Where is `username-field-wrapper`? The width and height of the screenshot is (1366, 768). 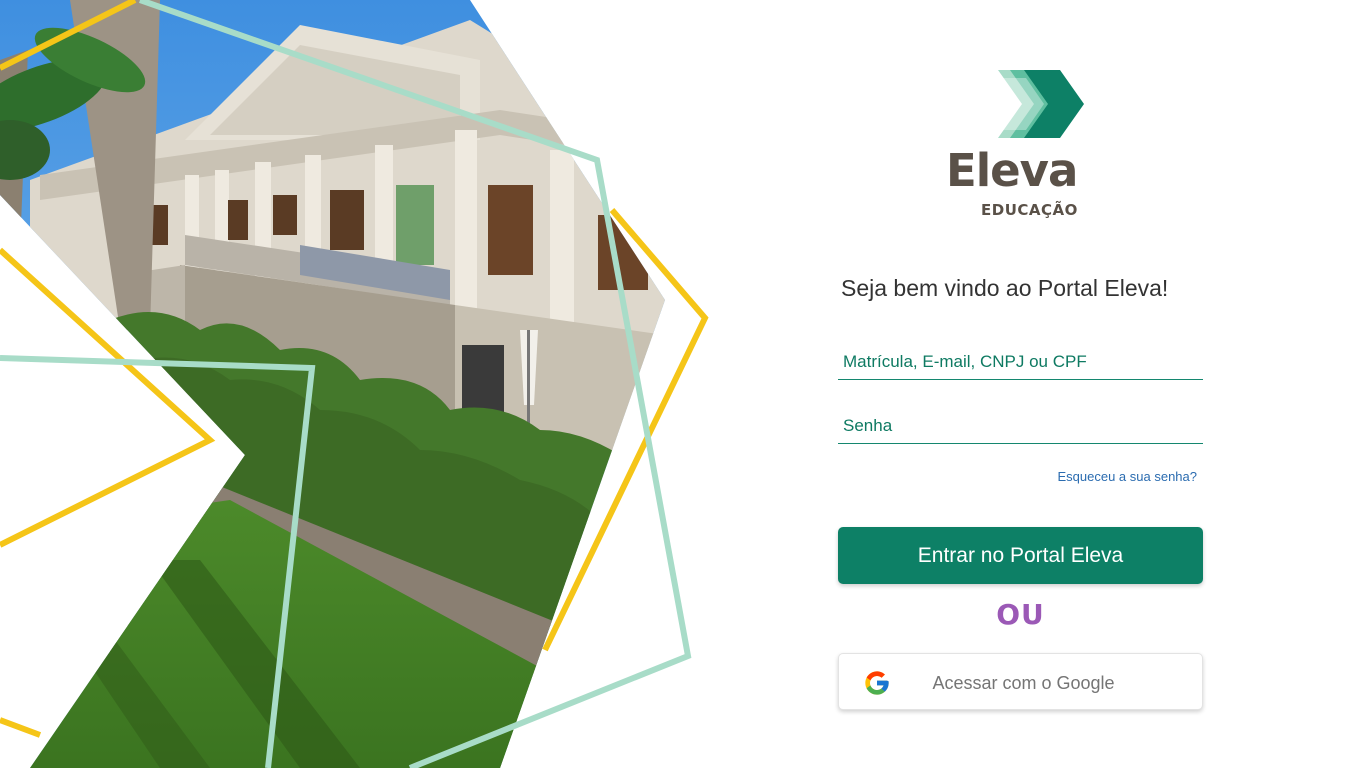 username-field-wrapper is located at coordinates (1020, 362).